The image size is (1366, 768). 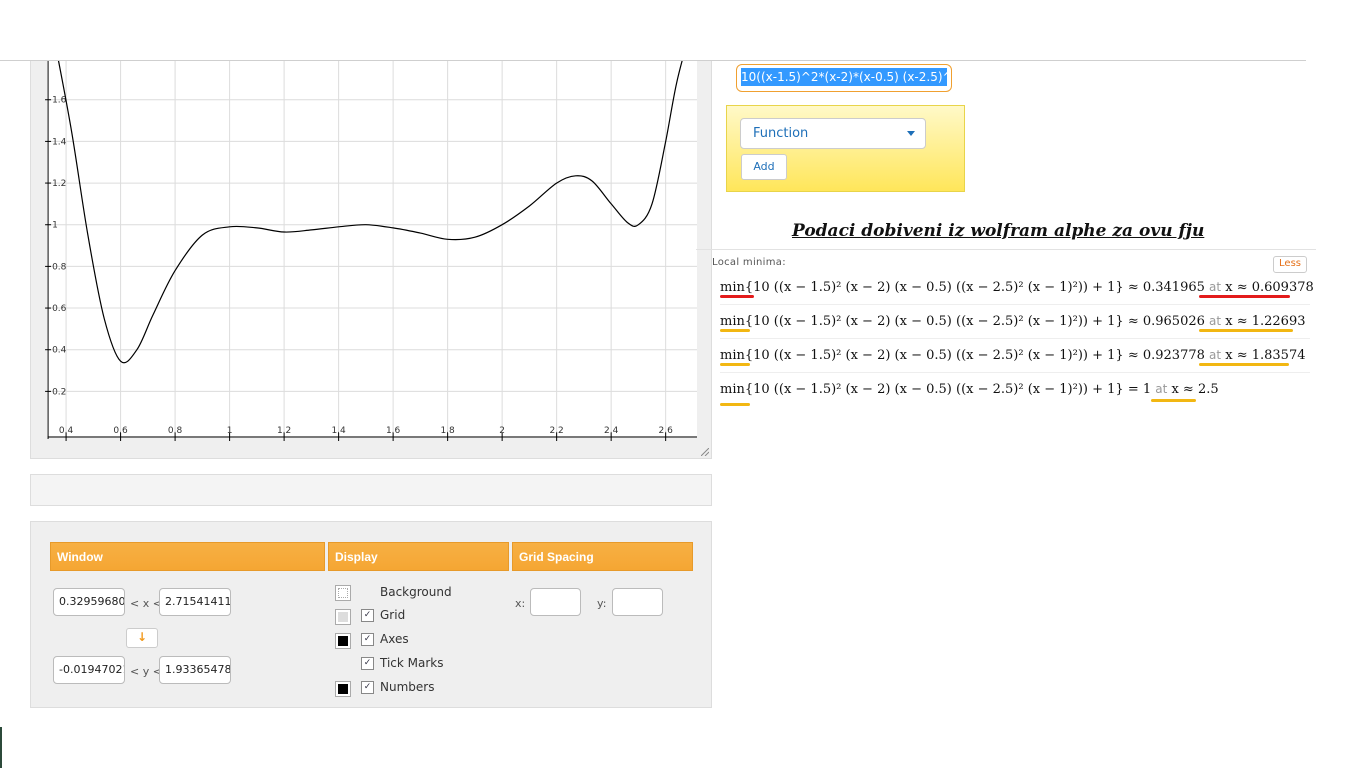 What do you see at coordinates (520, 603) in the screenshot?
I see `grid-x-label: x:` at bounding box center [520, 603].